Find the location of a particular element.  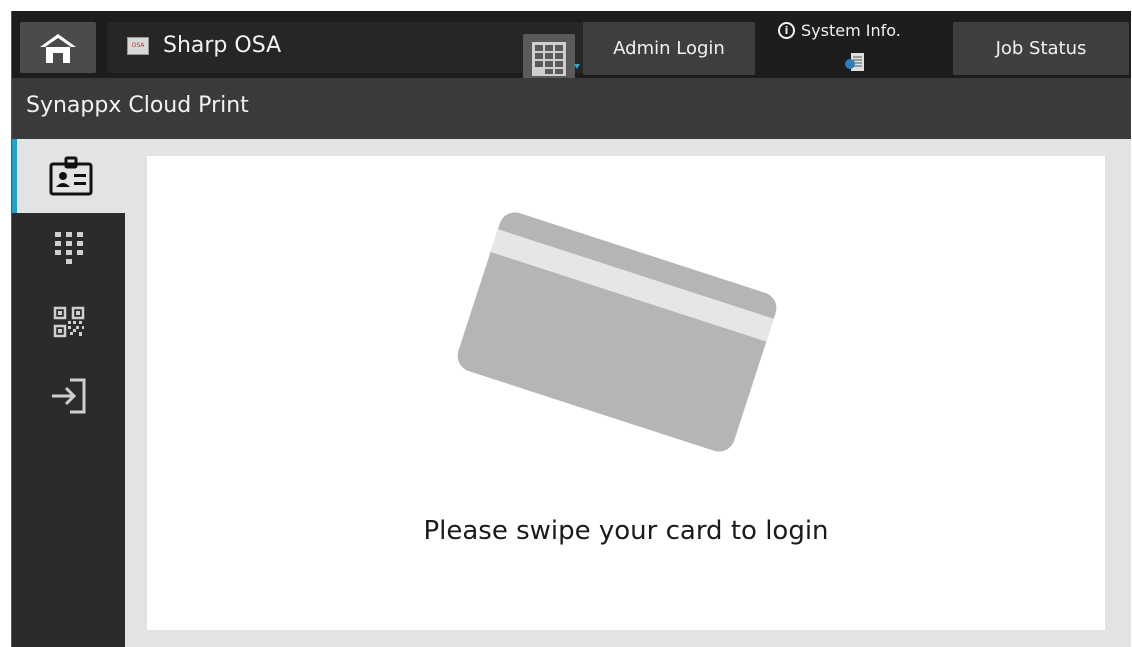

home-icon is located at coordinates (58, 48).